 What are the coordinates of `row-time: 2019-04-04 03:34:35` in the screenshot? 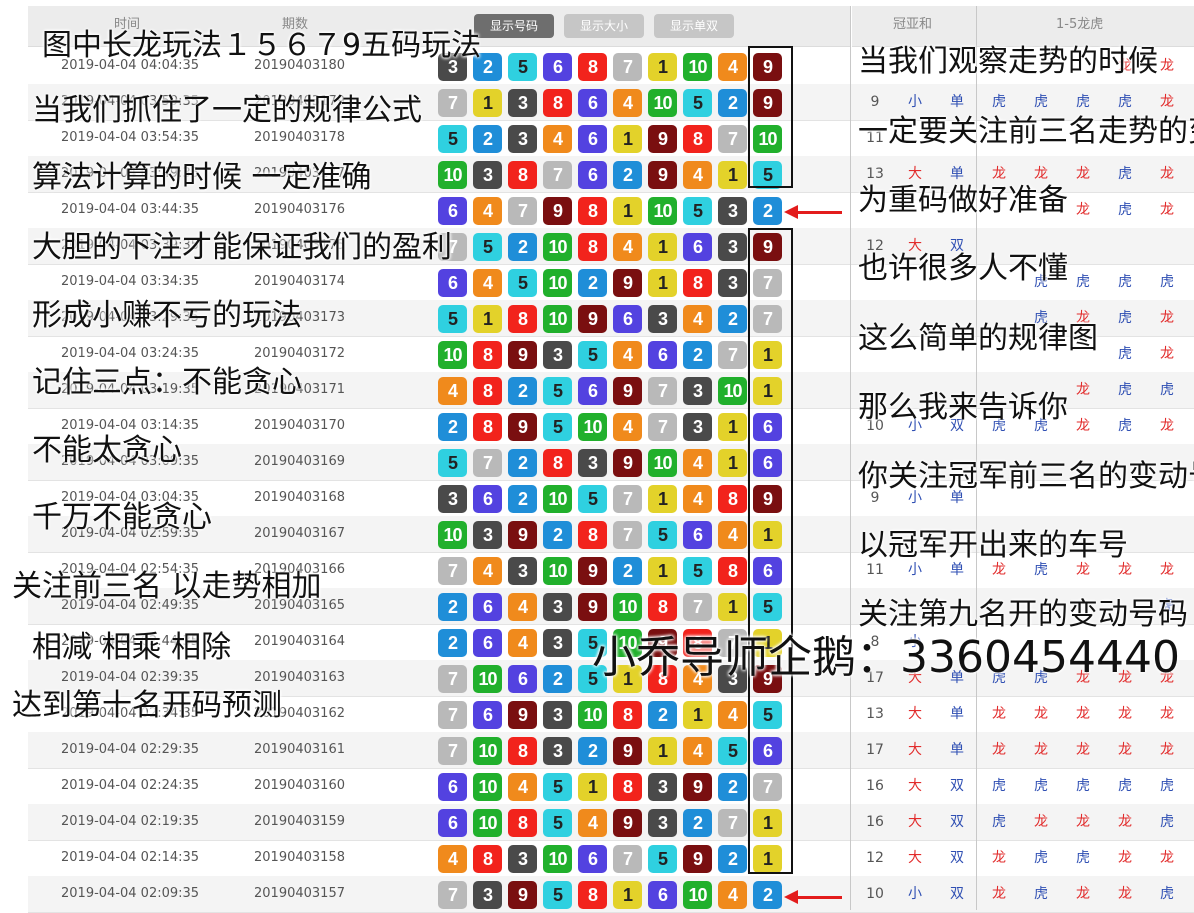 It's located at (130, 281).